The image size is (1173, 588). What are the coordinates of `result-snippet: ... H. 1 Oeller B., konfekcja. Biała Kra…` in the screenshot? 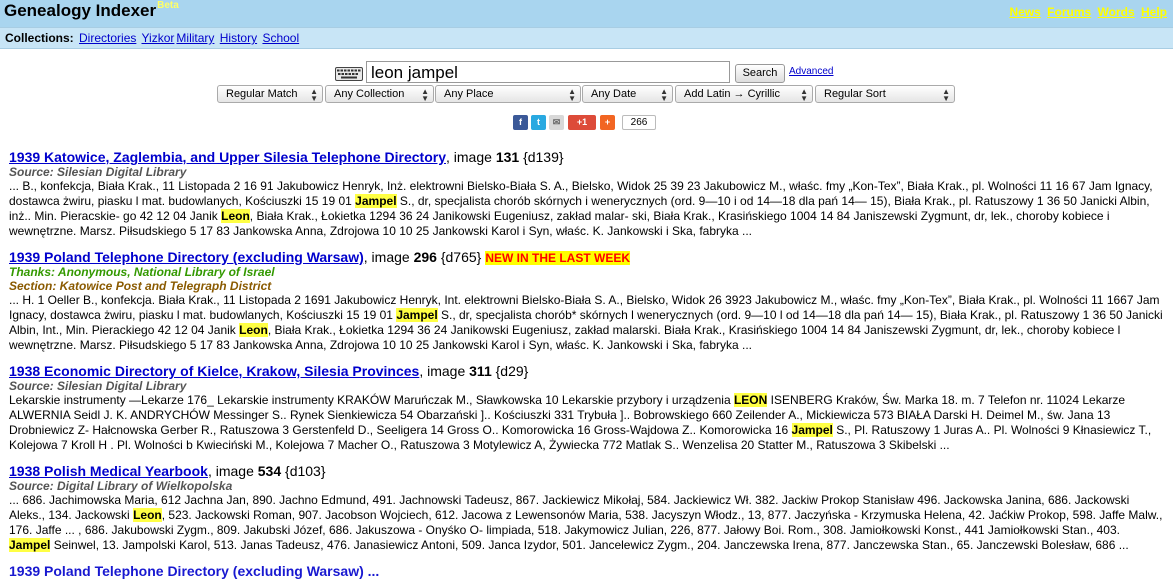 It's located at (586, 323).